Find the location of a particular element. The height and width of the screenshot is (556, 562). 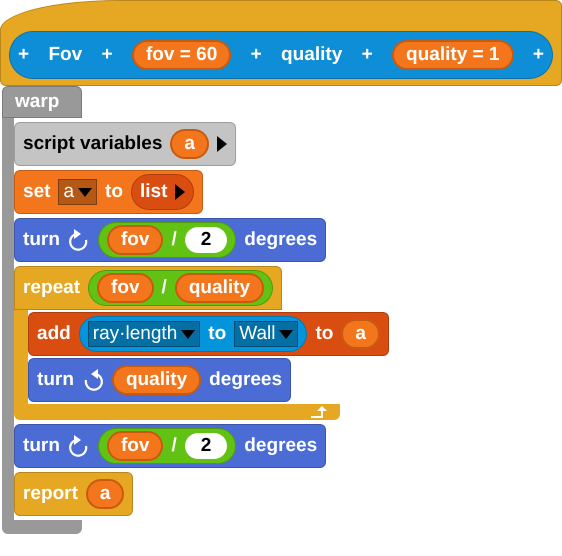

command-block: script variables a is located at coordinates (125, 144).